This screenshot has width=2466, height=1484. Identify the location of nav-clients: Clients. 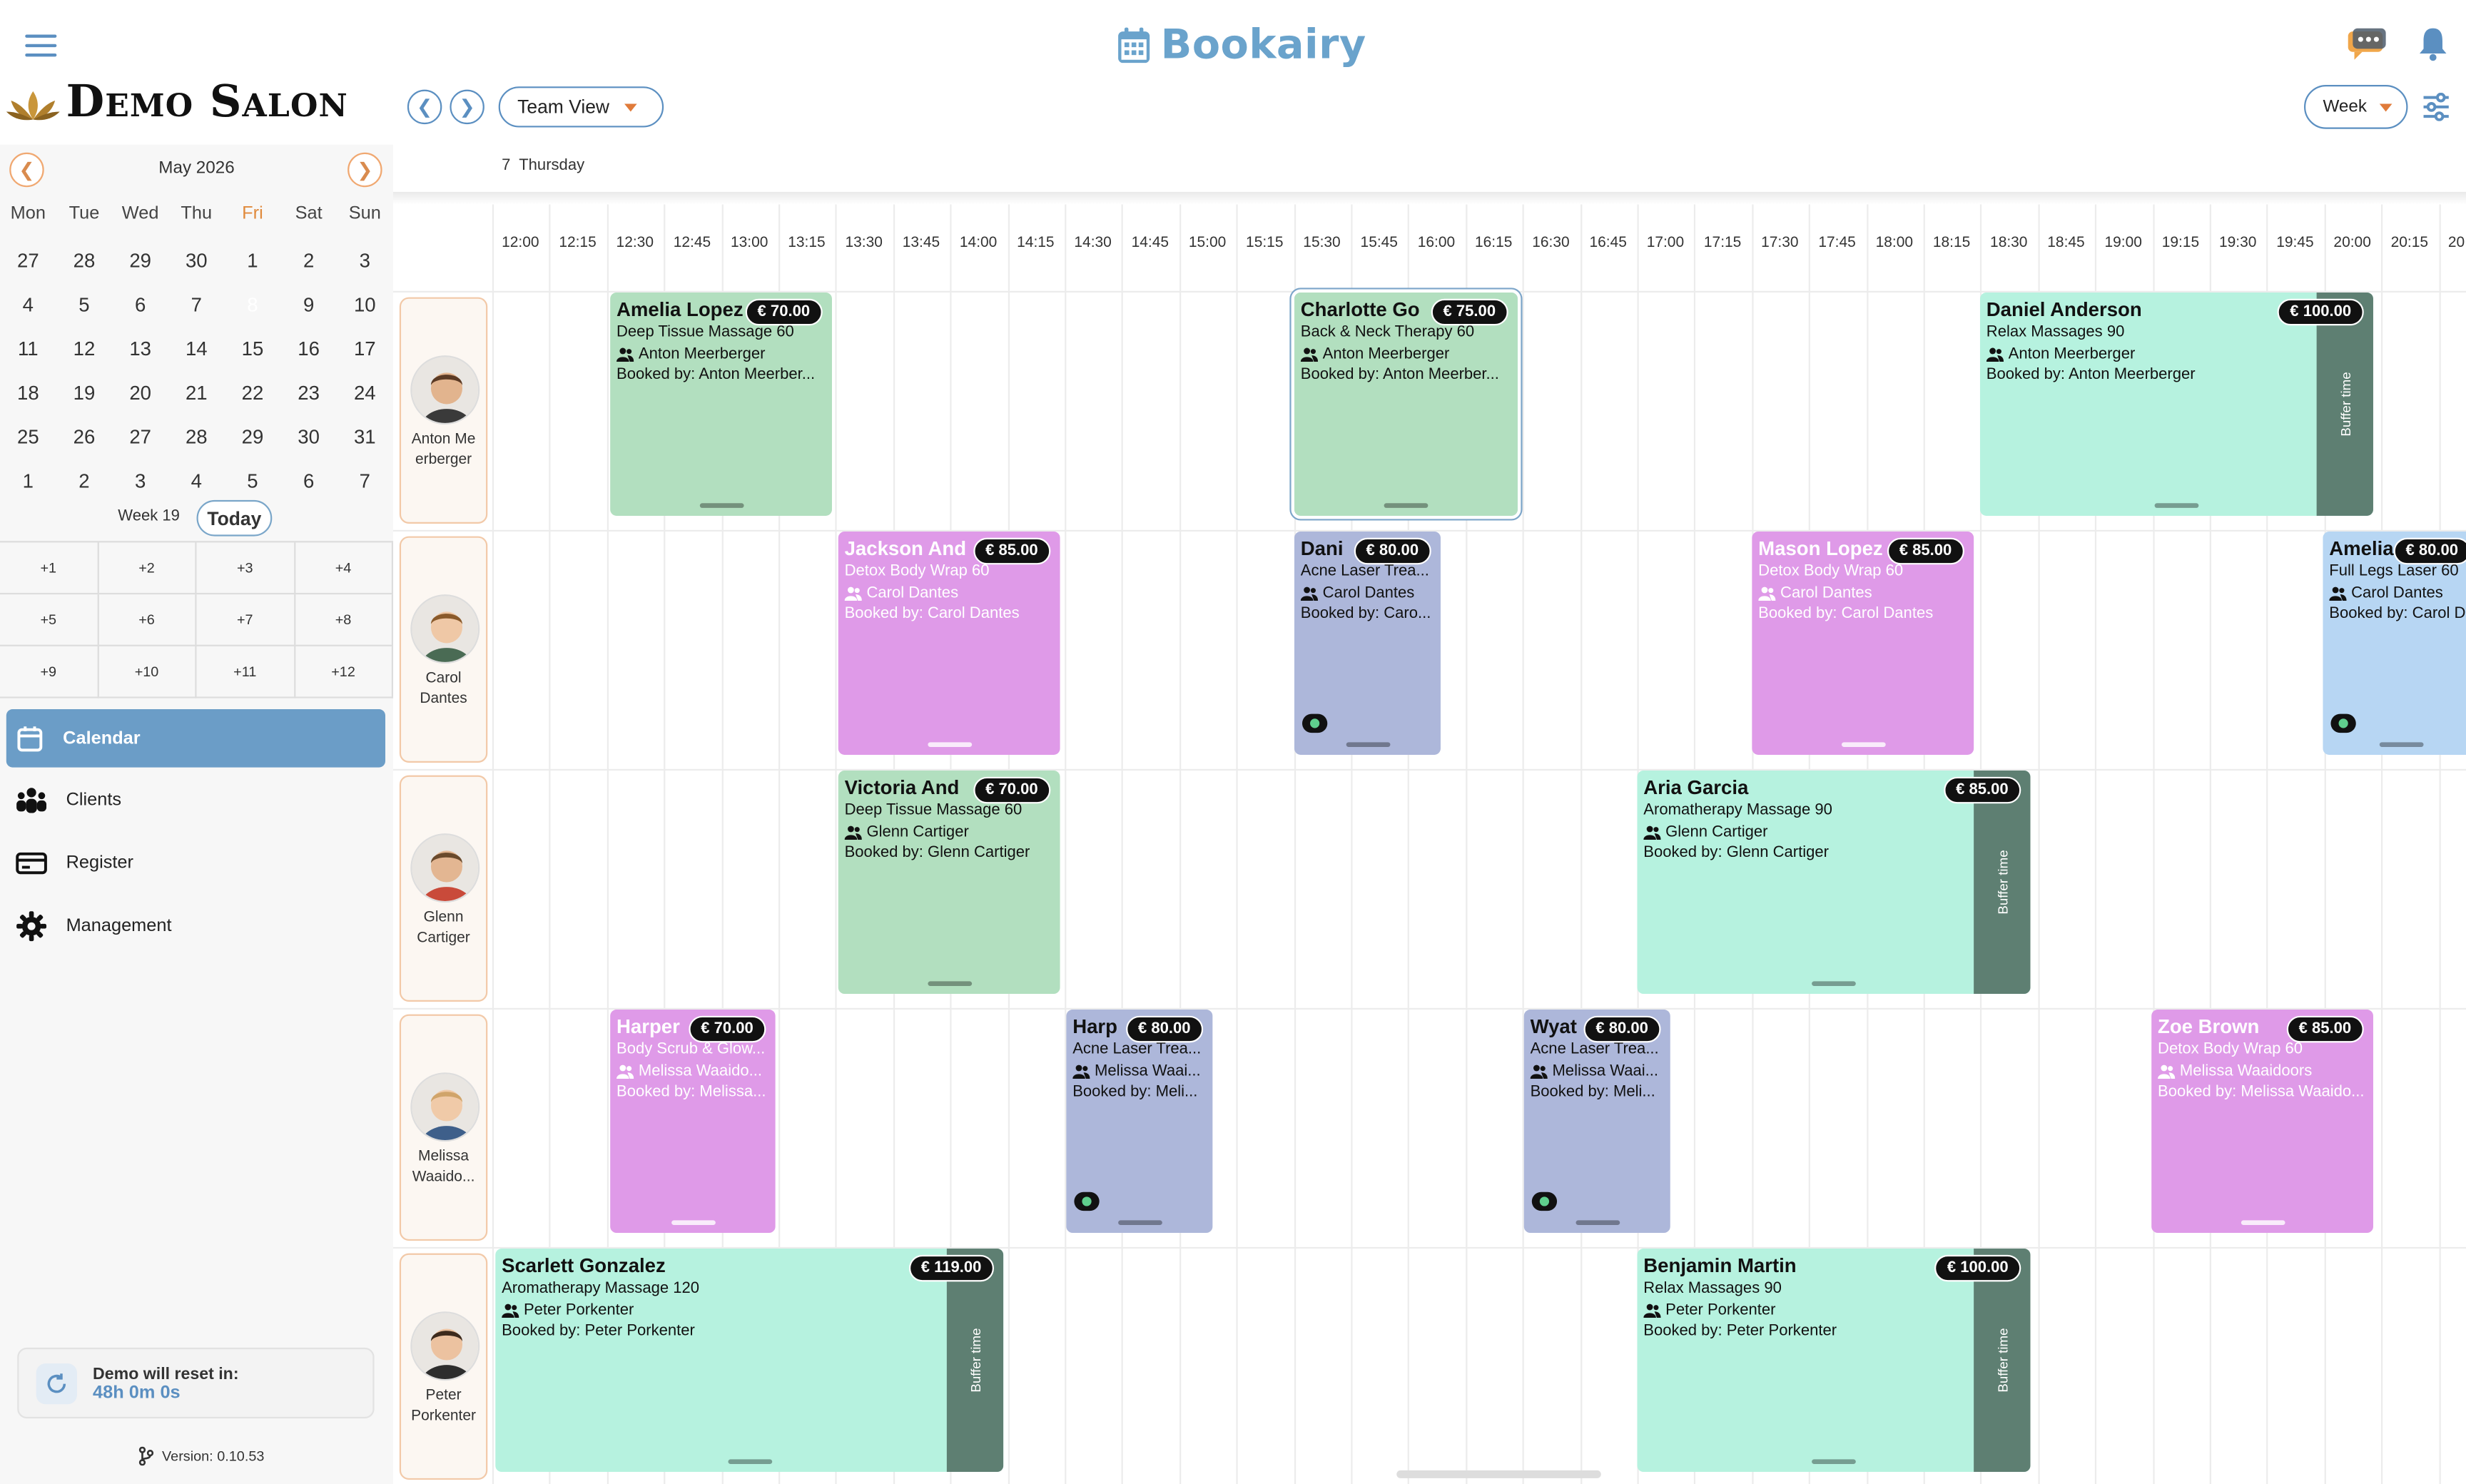
(195, 800).